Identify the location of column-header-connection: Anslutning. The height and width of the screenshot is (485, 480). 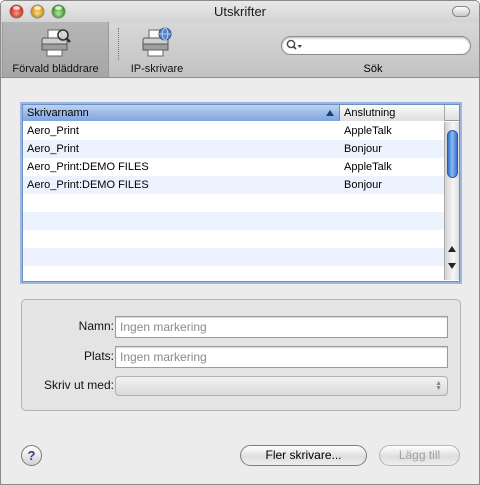
(392, 113).